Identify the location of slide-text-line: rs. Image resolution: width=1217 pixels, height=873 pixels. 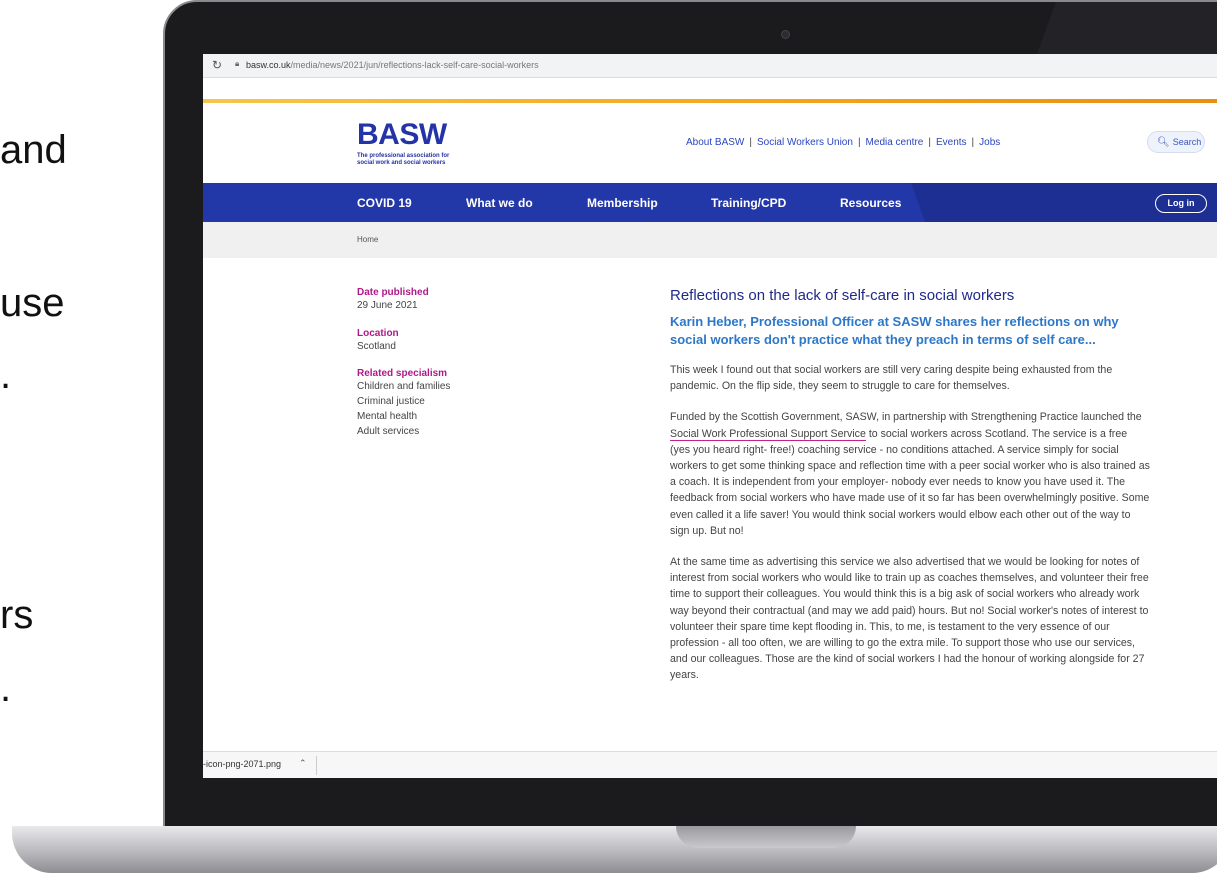
(17, 615).